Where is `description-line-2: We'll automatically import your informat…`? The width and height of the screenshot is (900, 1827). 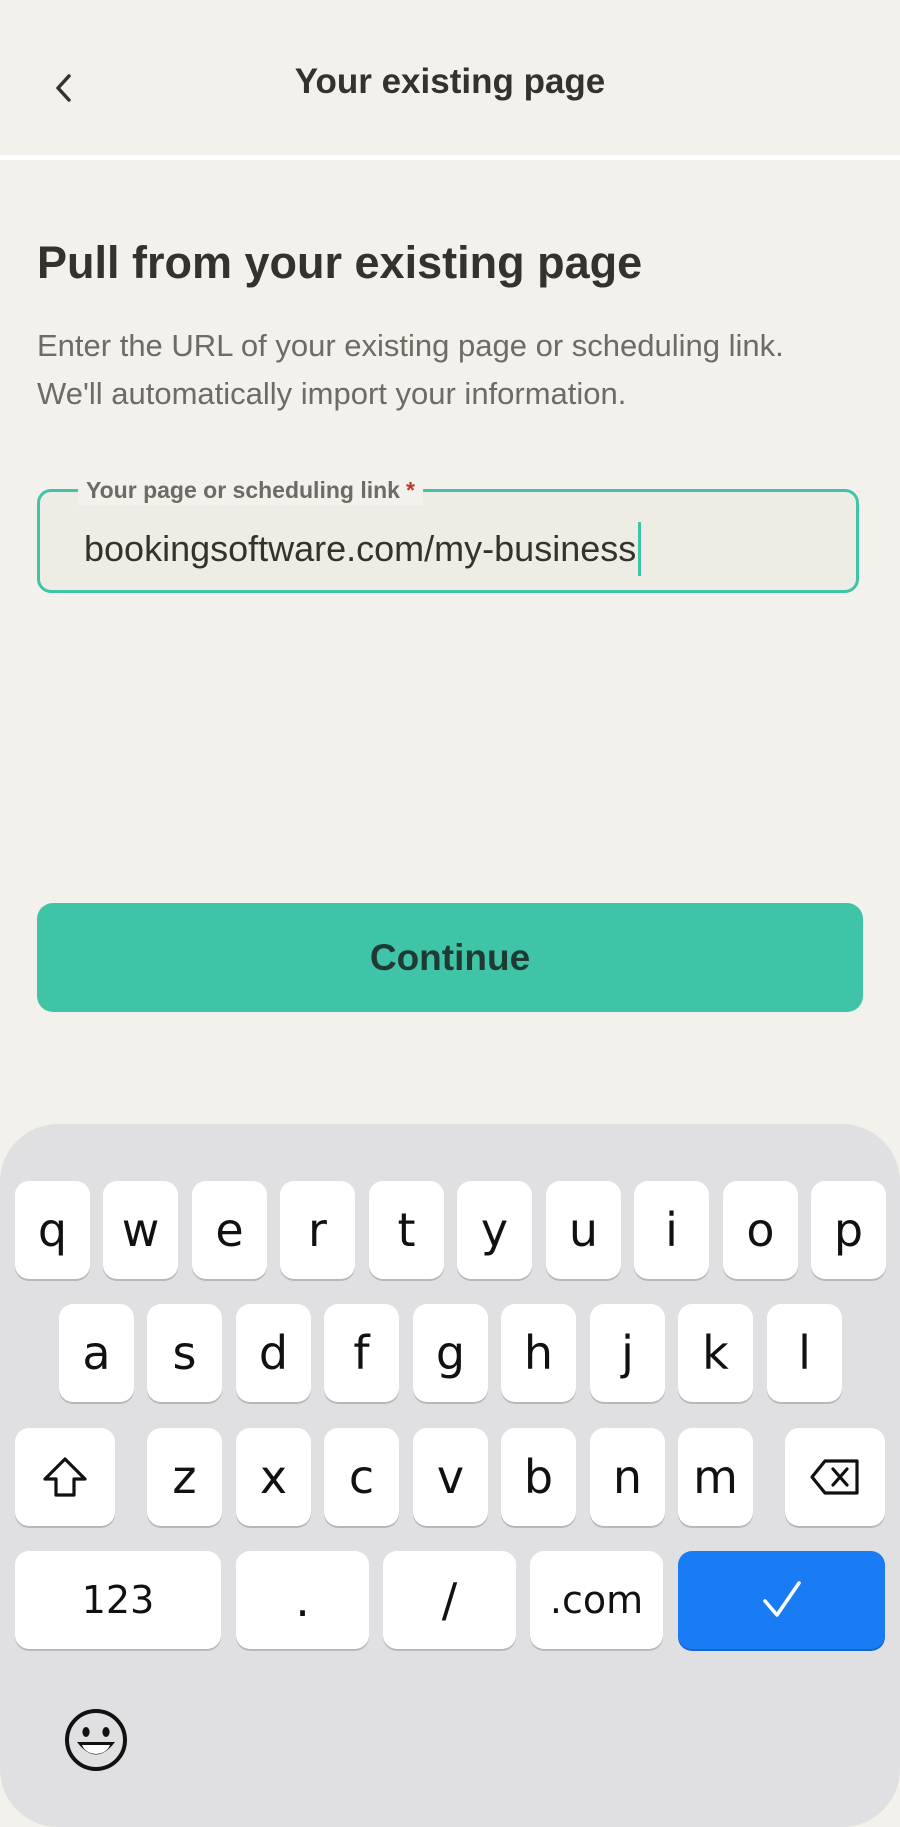 description-line-2: We'll automatically import your informat… is located at coordinates (332, 393).